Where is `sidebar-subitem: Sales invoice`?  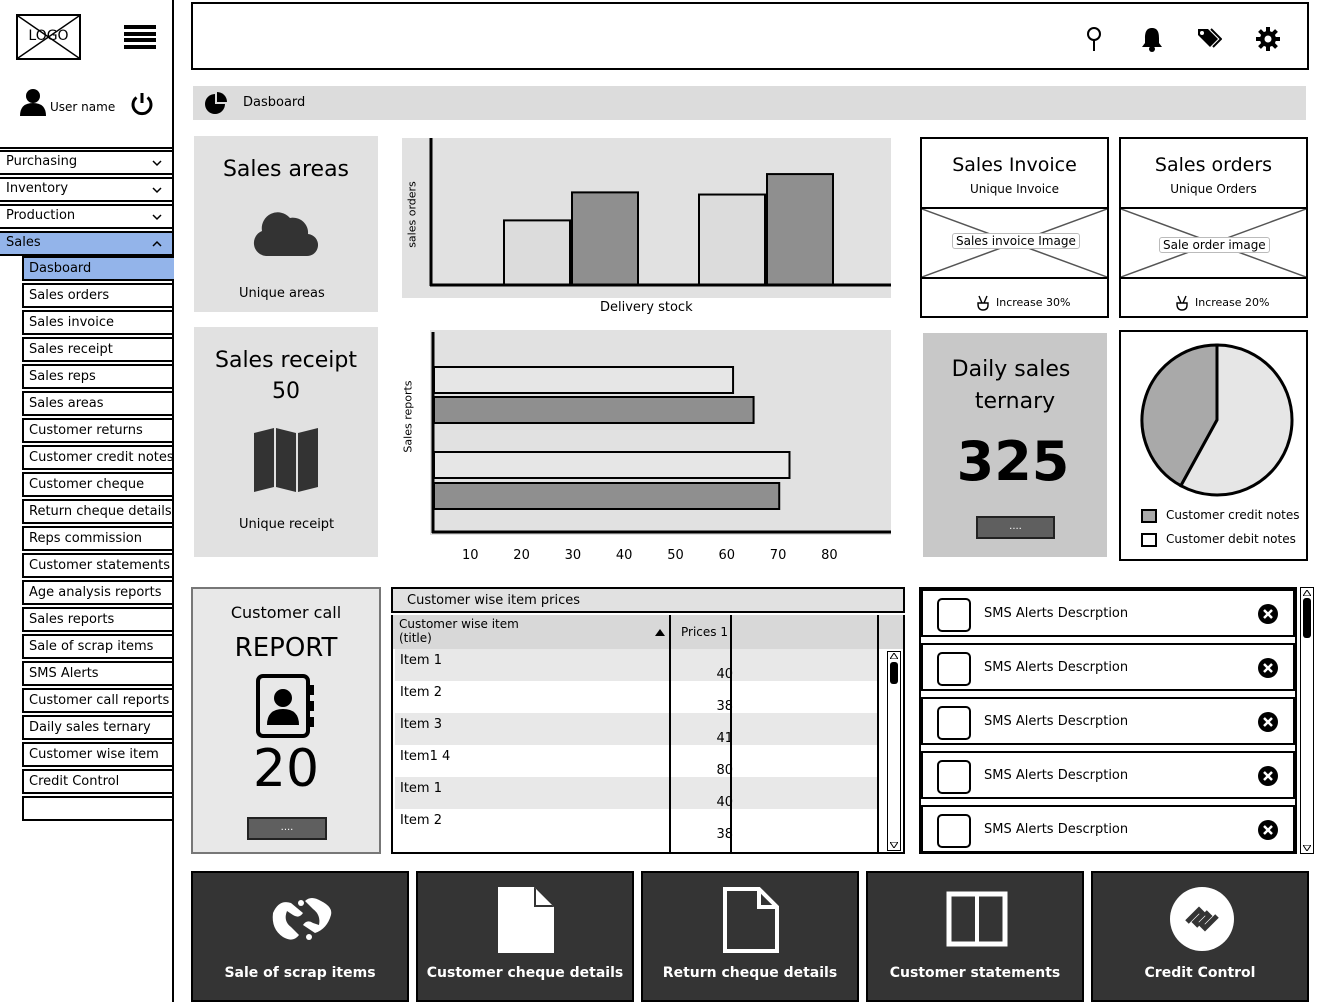
sidebar-subitem: Sales invoice is located at coordinates (98, 322).